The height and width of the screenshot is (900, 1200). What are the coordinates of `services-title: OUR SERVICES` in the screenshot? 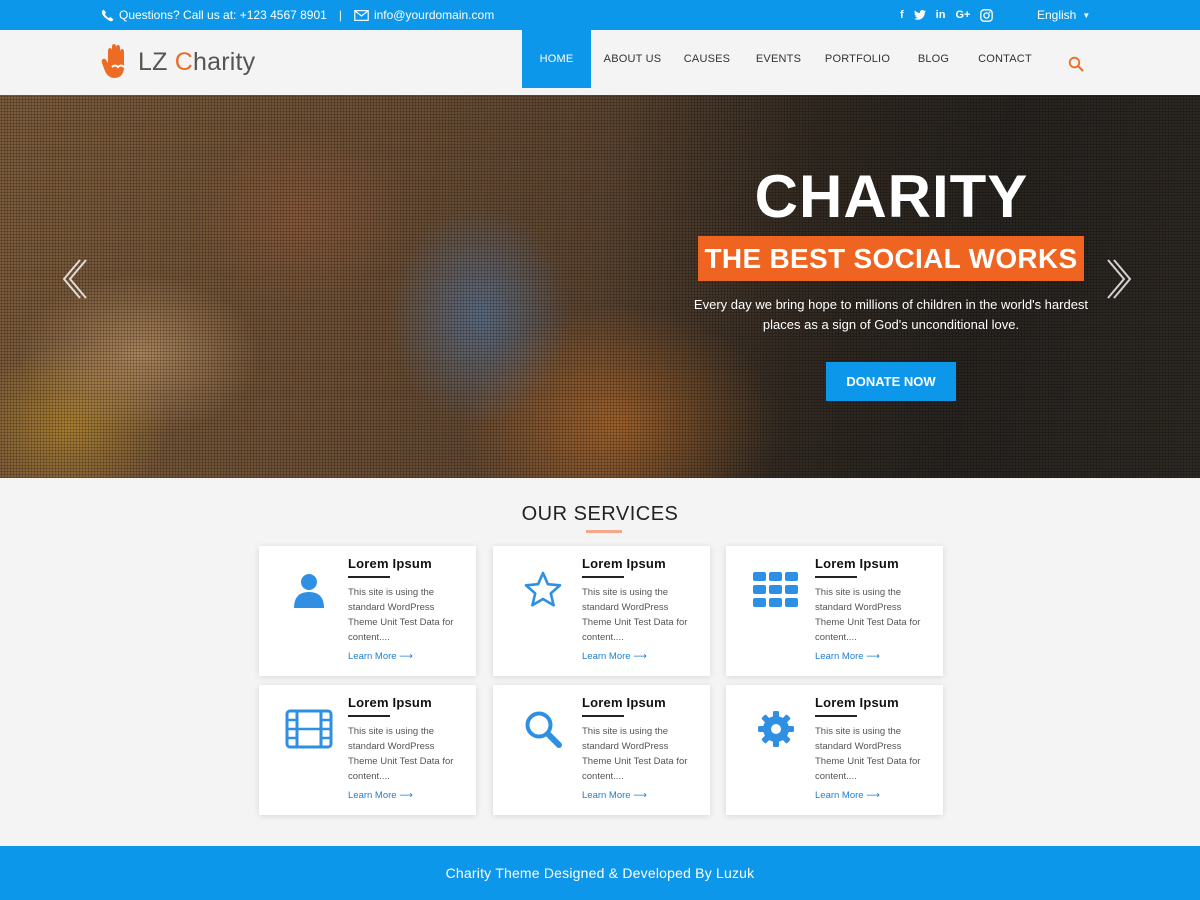 It's located at (600, 514).